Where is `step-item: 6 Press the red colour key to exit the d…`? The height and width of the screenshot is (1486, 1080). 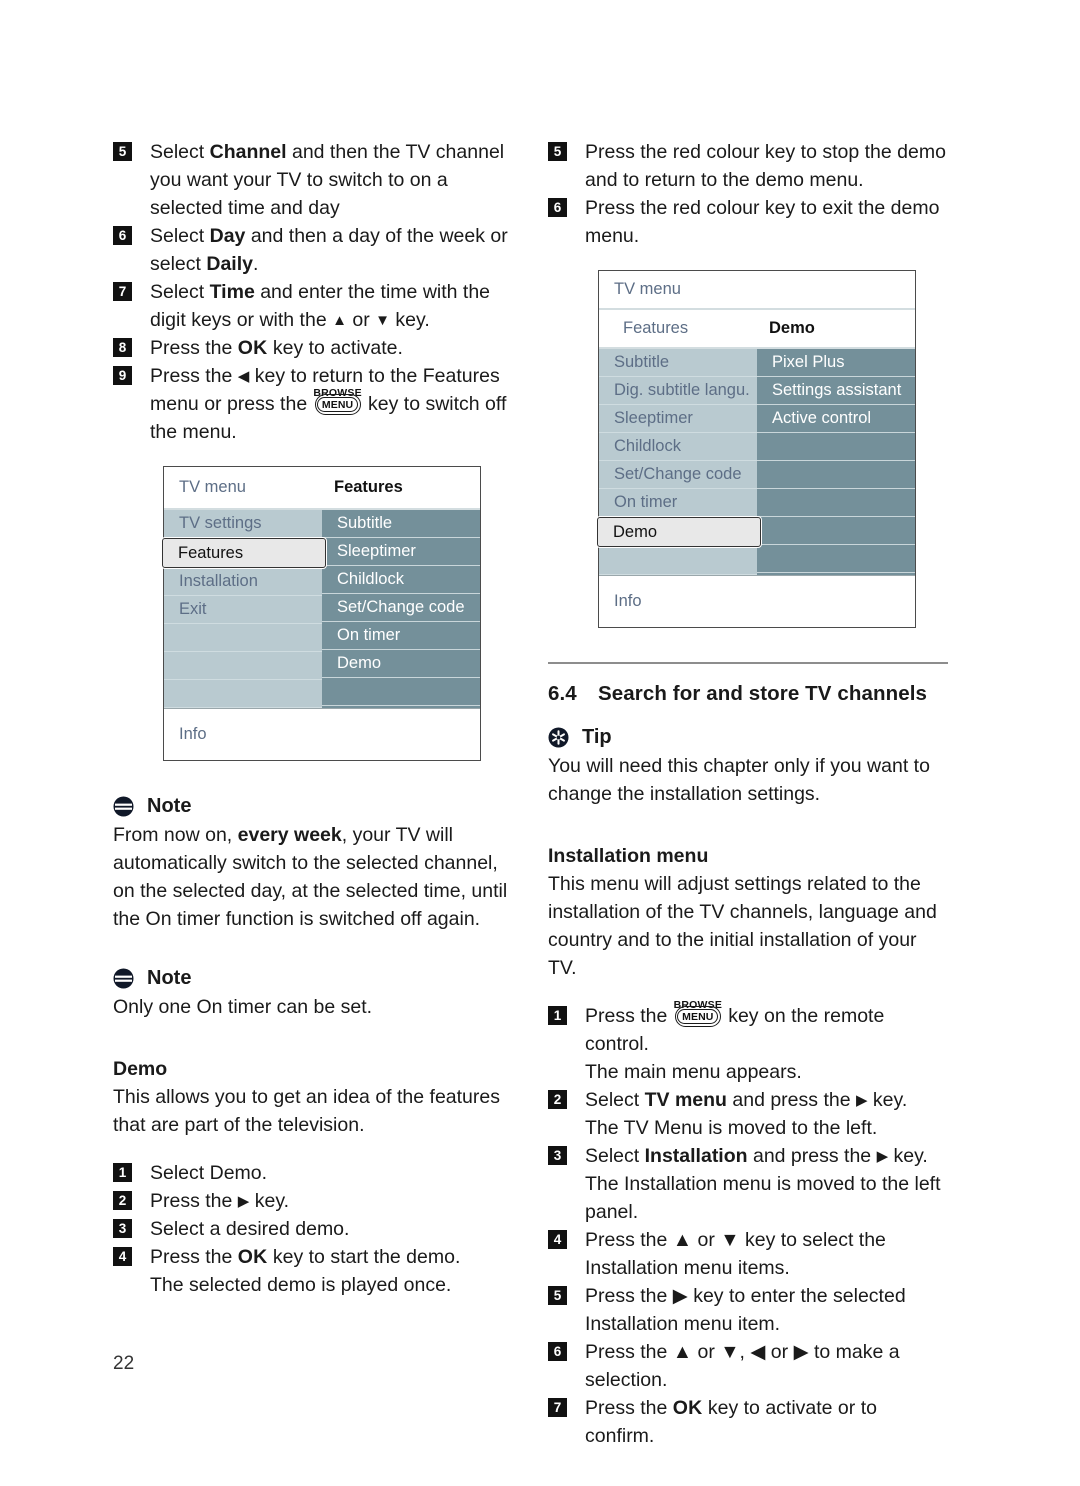
step-item: 6 Press the red colour key to exit the d… is located at coordinates (748, 222).